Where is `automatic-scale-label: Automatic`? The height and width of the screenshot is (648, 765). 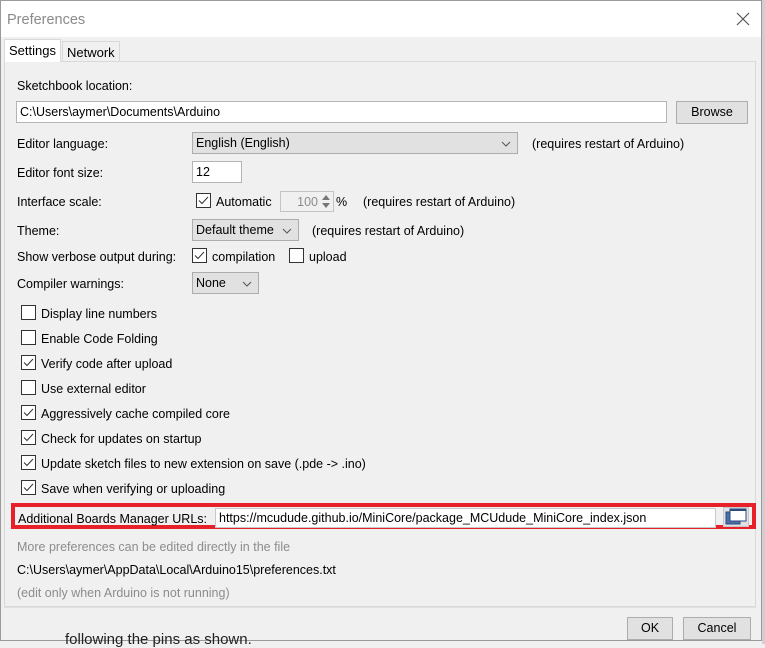
automatic-scale-label: Automatic is located at coordinates (244, 202).